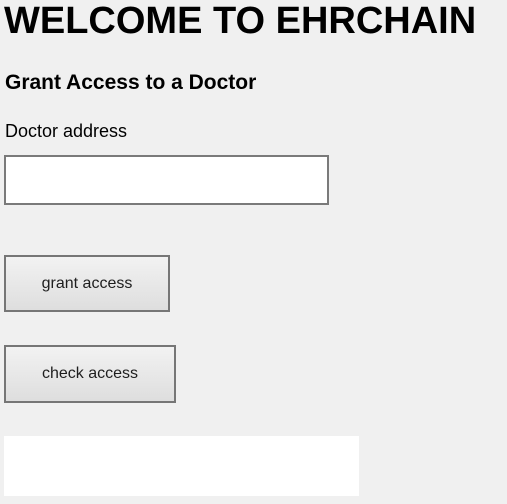  I want to click on doctor-address-label: Doctor address, so click(66, 131).